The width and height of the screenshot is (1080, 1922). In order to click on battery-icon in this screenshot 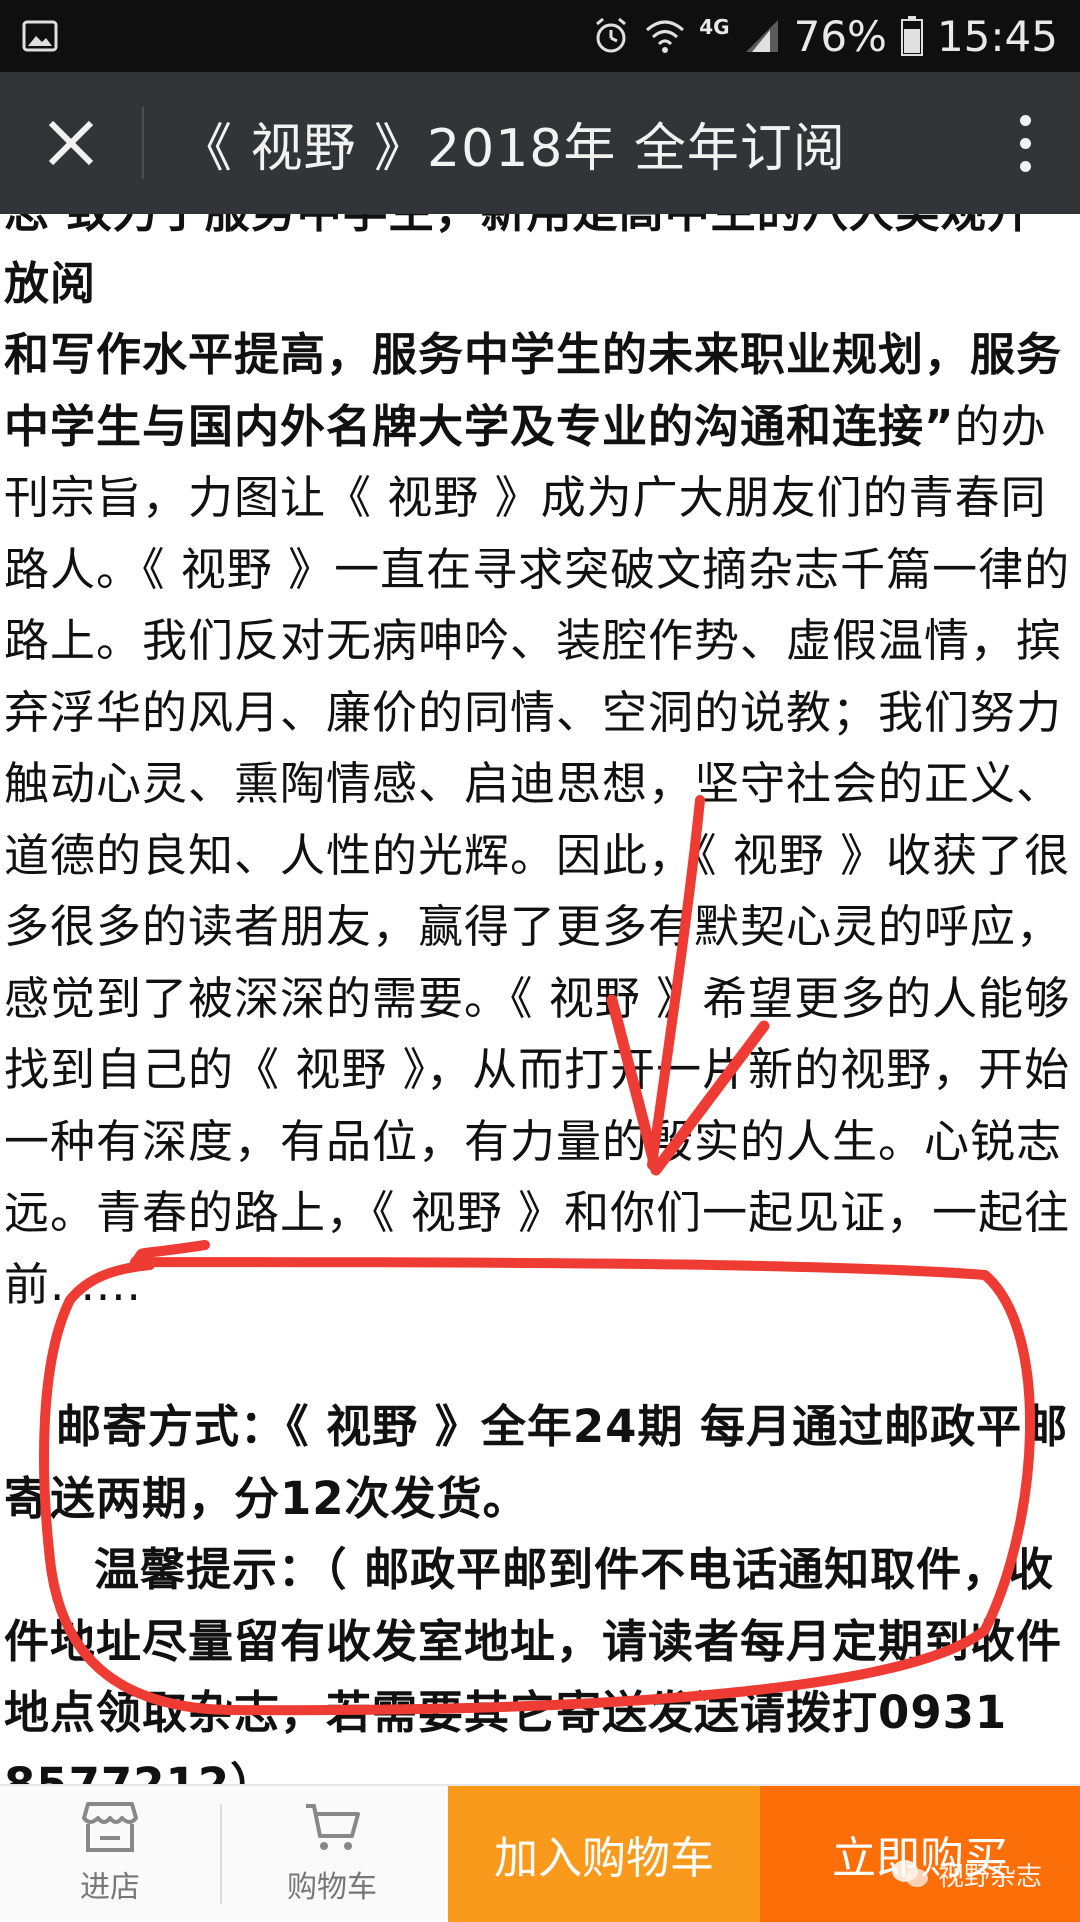, I will do `click(911, 36)`.